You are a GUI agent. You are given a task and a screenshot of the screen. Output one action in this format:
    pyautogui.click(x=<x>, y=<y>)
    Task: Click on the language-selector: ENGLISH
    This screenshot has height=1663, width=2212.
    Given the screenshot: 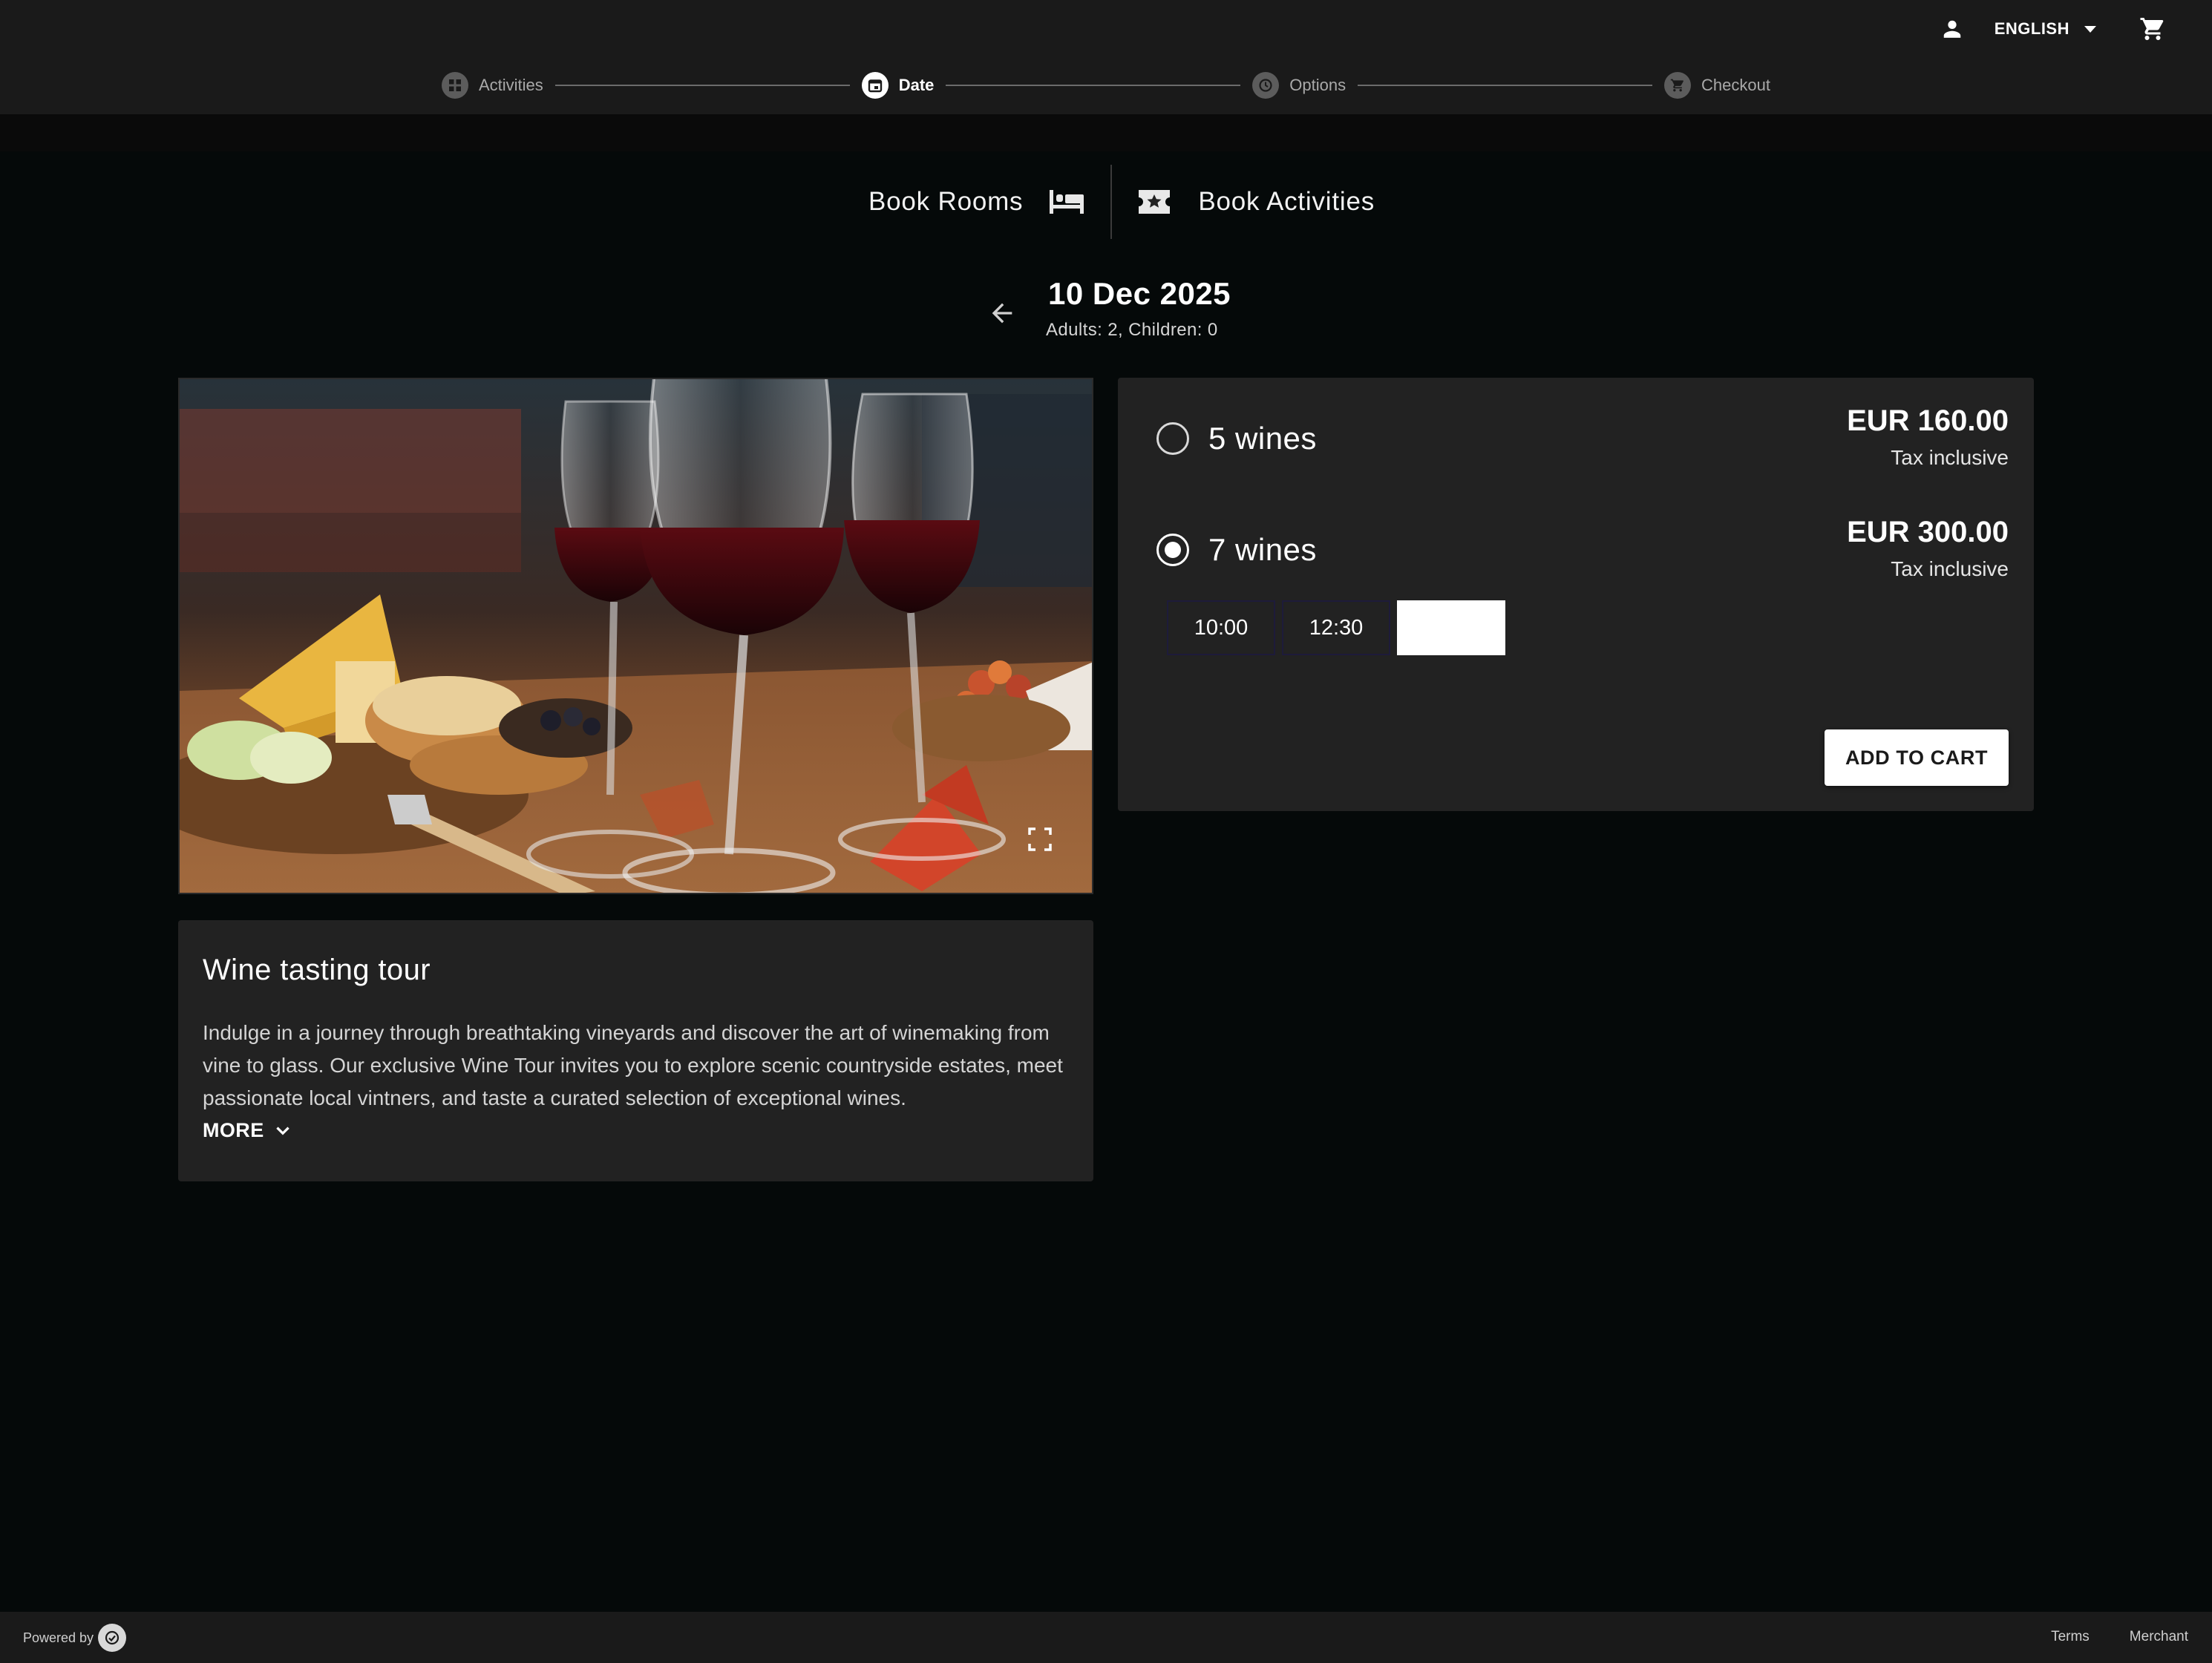 What is the action you would take?
    pyautogui.click(x=2045, y=29)
    